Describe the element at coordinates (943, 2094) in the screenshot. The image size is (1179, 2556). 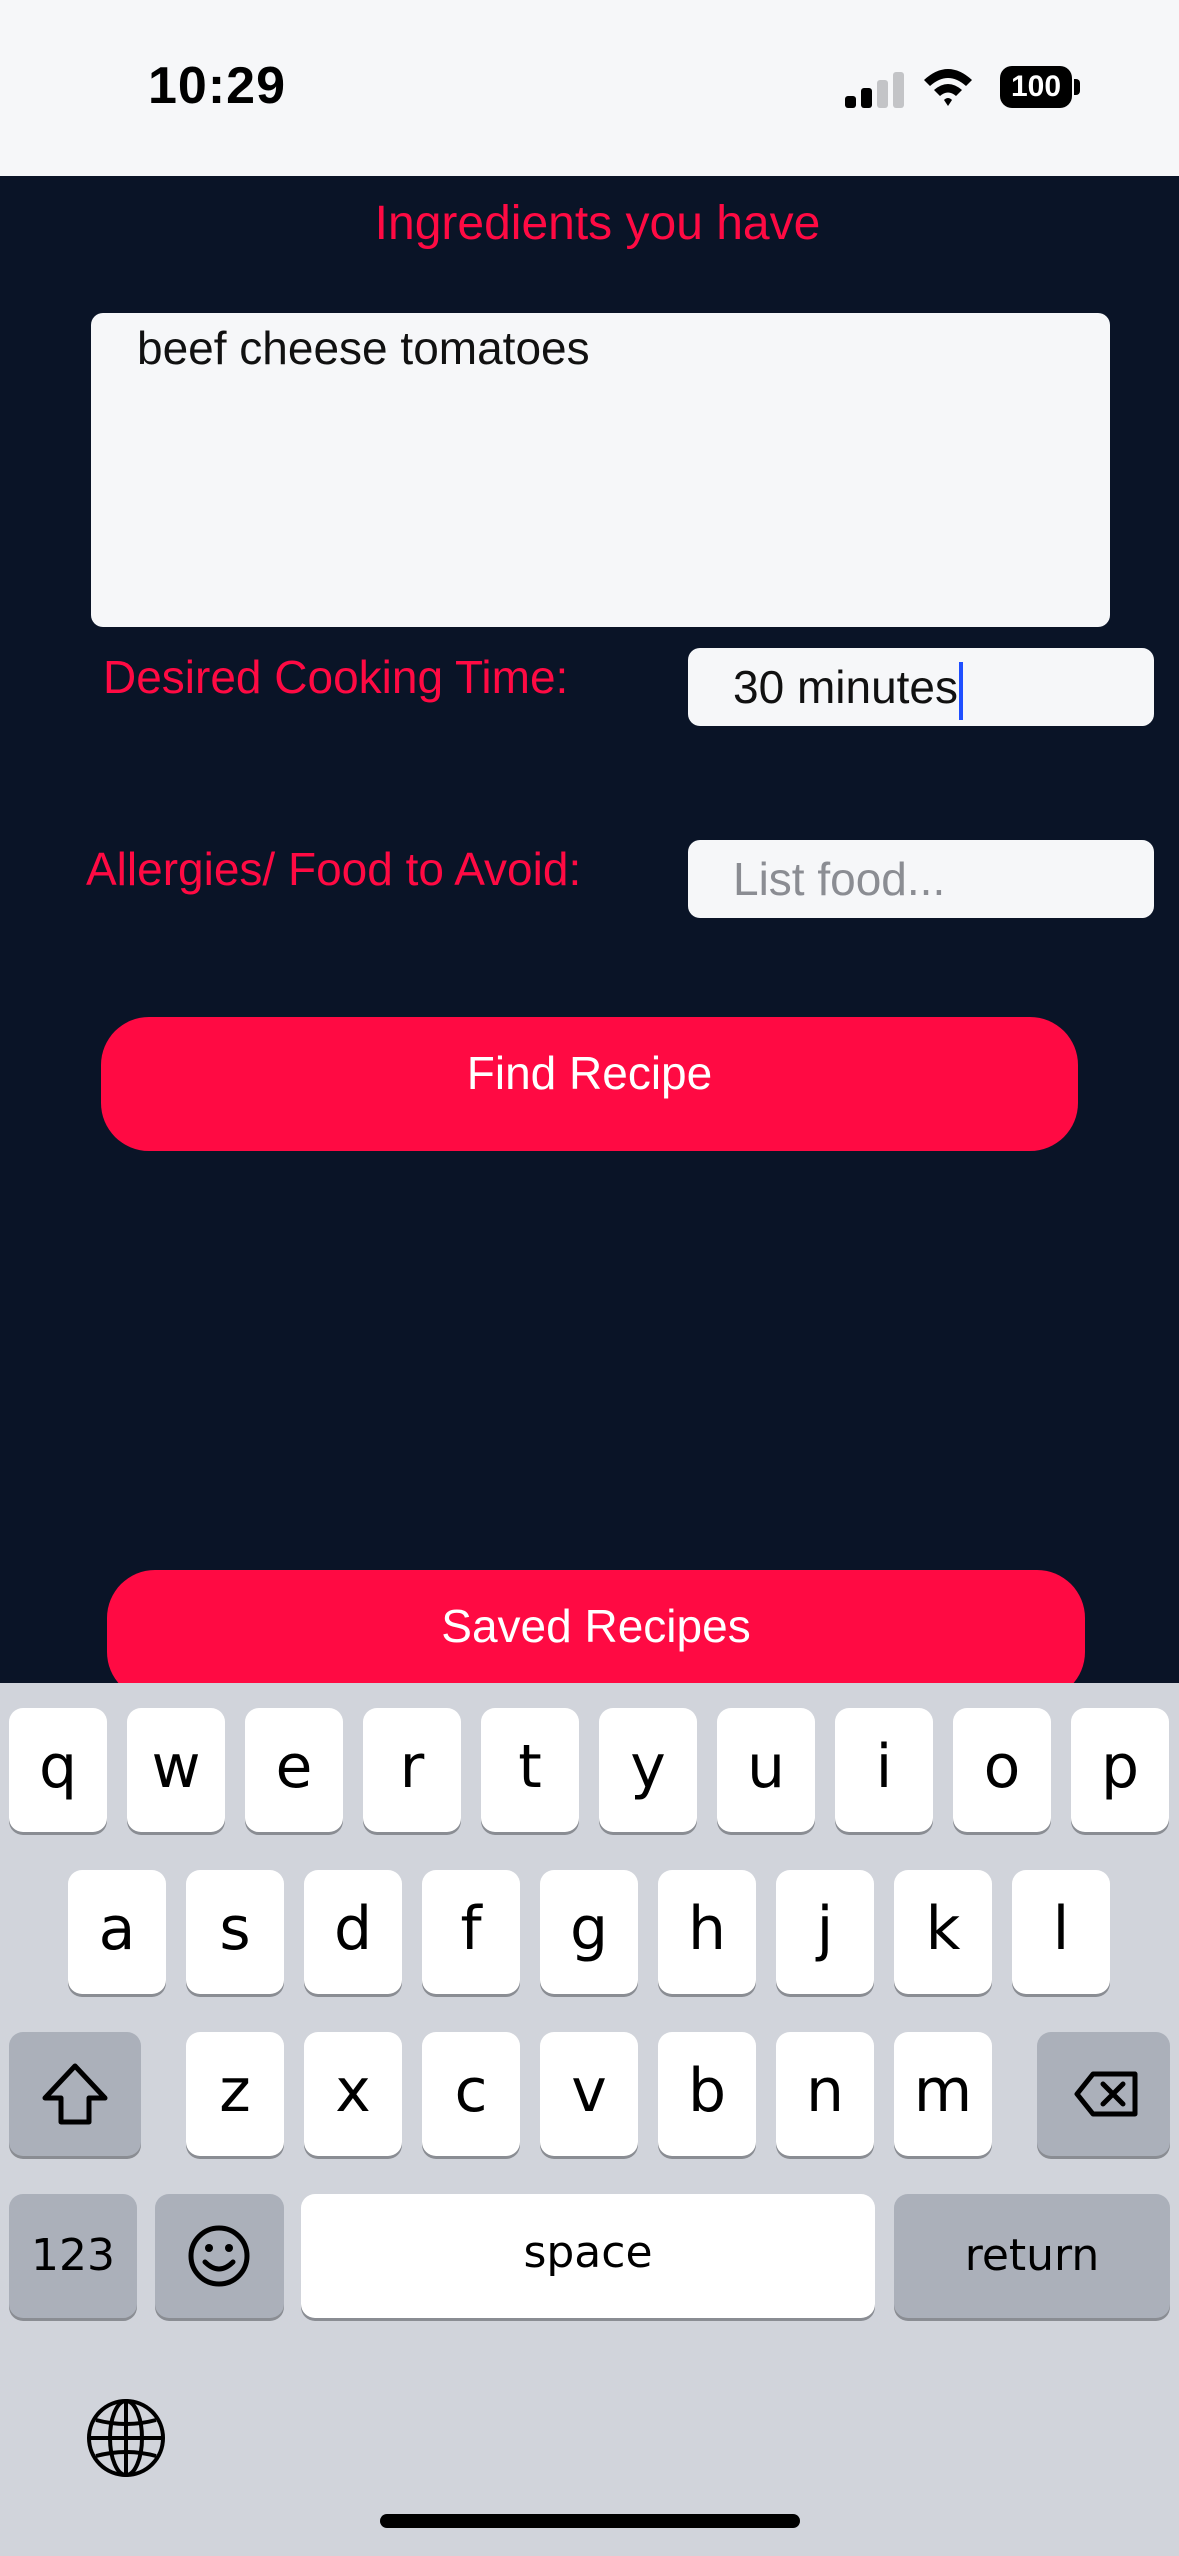
I see `key-m: m` at that location.